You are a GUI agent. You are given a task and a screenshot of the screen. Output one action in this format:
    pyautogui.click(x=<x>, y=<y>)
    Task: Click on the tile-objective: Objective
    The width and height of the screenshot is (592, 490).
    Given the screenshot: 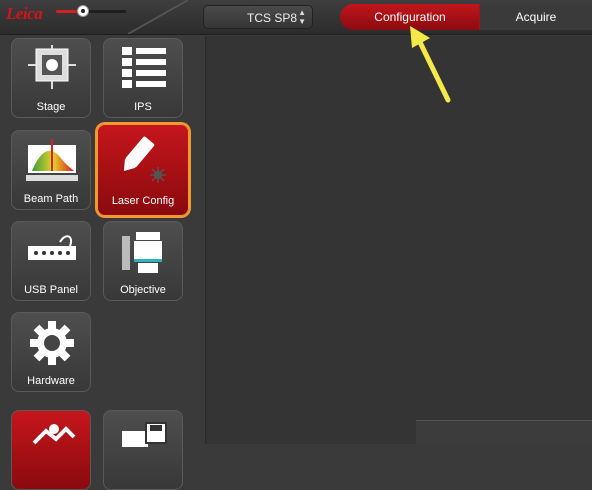 What is the action you would take?
    pyautogui.click(x=143, y=261)
    